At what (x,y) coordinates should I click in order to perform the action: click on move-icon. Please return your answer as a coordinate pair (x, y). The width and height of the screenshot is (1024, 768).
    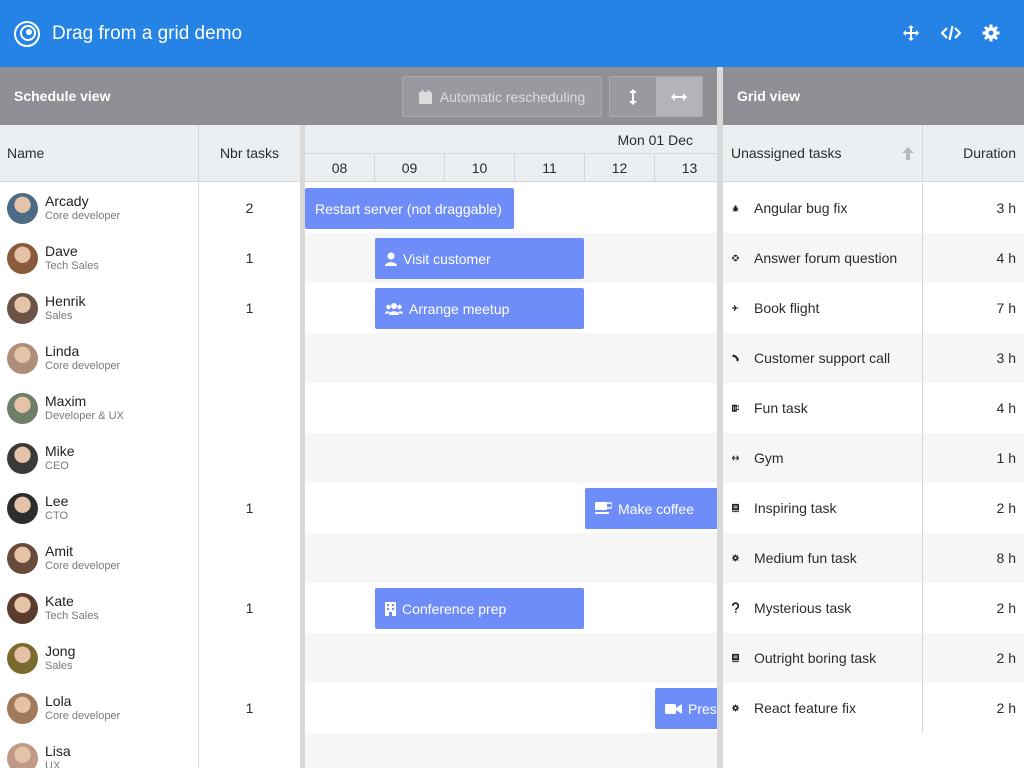
    Looking at the image, I should click on (911, 33).